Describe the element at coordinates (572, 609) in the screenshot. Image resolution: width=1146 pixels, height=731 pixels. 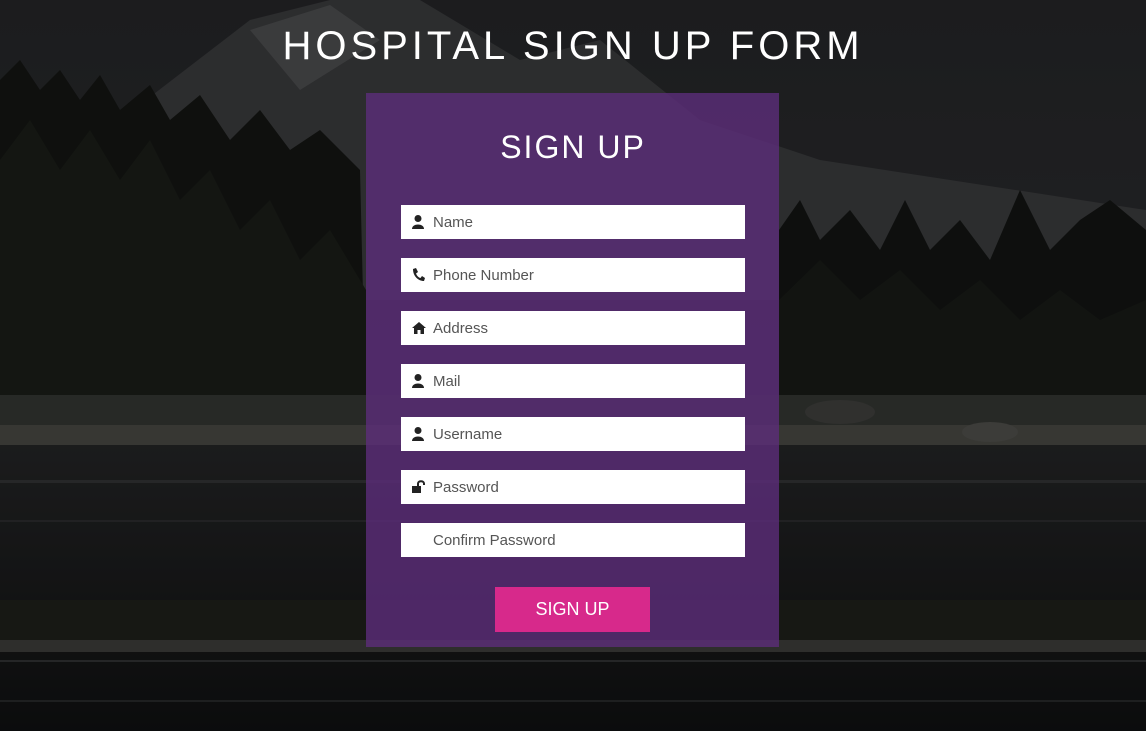
I see `sign-up-button: SIGN UP` at that location.